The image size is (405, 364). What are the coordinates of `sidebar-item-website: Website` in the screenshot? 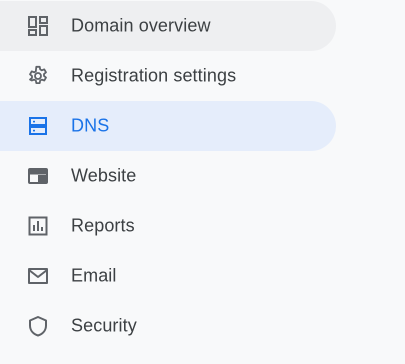 It's located at (168, 176).